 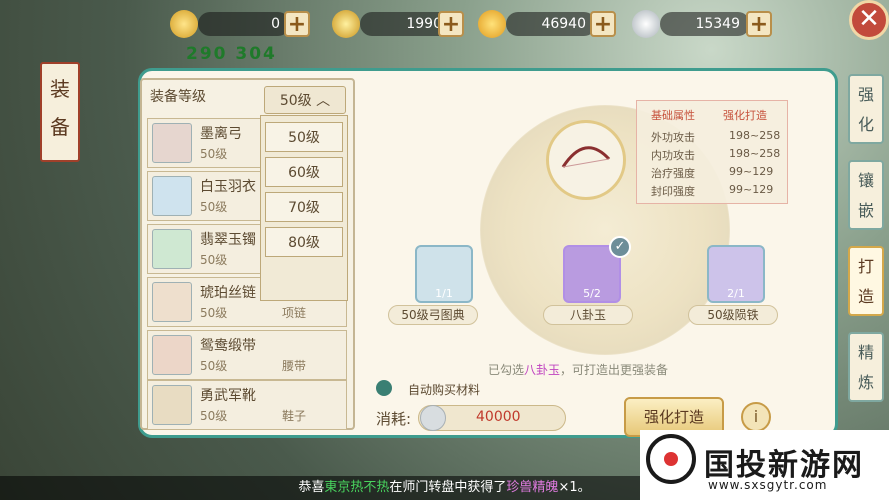 What do you see at coordinates (184, 24) in the screenshot?
I see `gold-ingot-icon` at bounding box center [184, 24].